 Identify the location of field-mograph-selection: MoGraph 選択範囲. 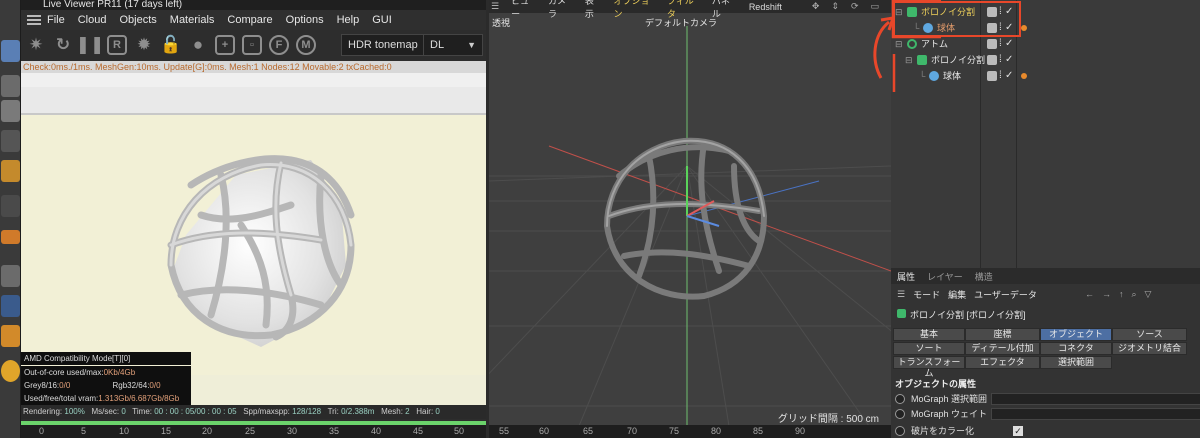
(1046, 399).